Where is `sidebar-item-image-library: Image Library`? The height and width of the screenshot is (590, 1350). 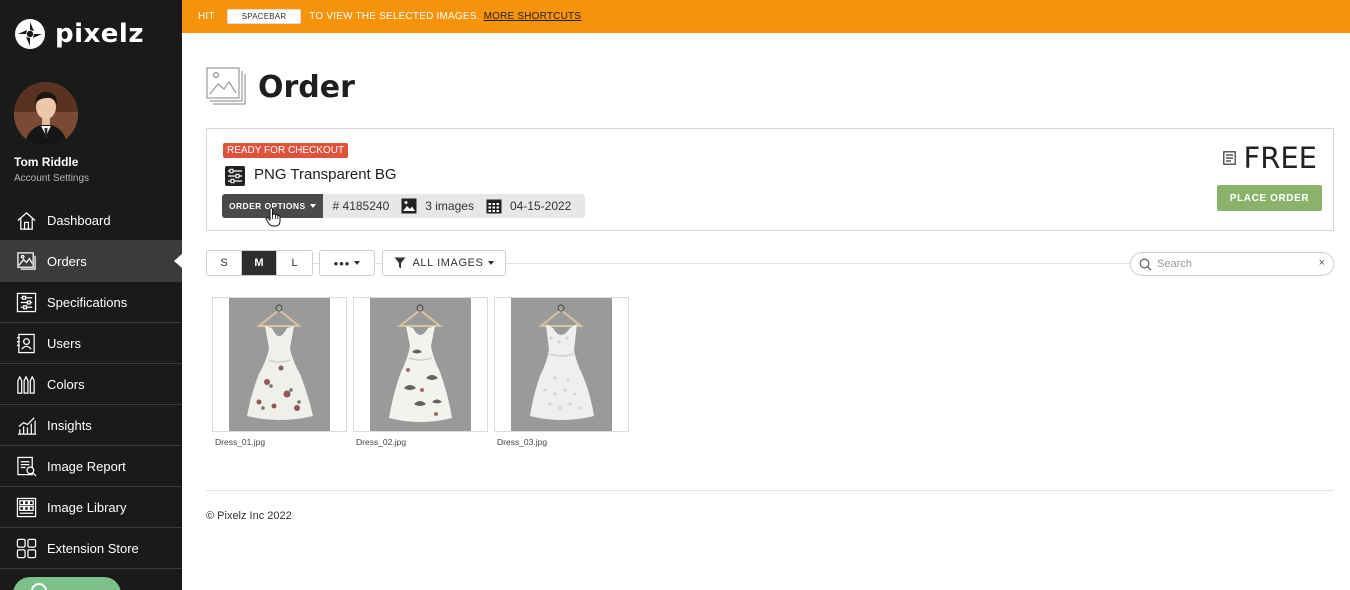 sidebar-item-image-library: Image Library is located at coordinates (91, 507).